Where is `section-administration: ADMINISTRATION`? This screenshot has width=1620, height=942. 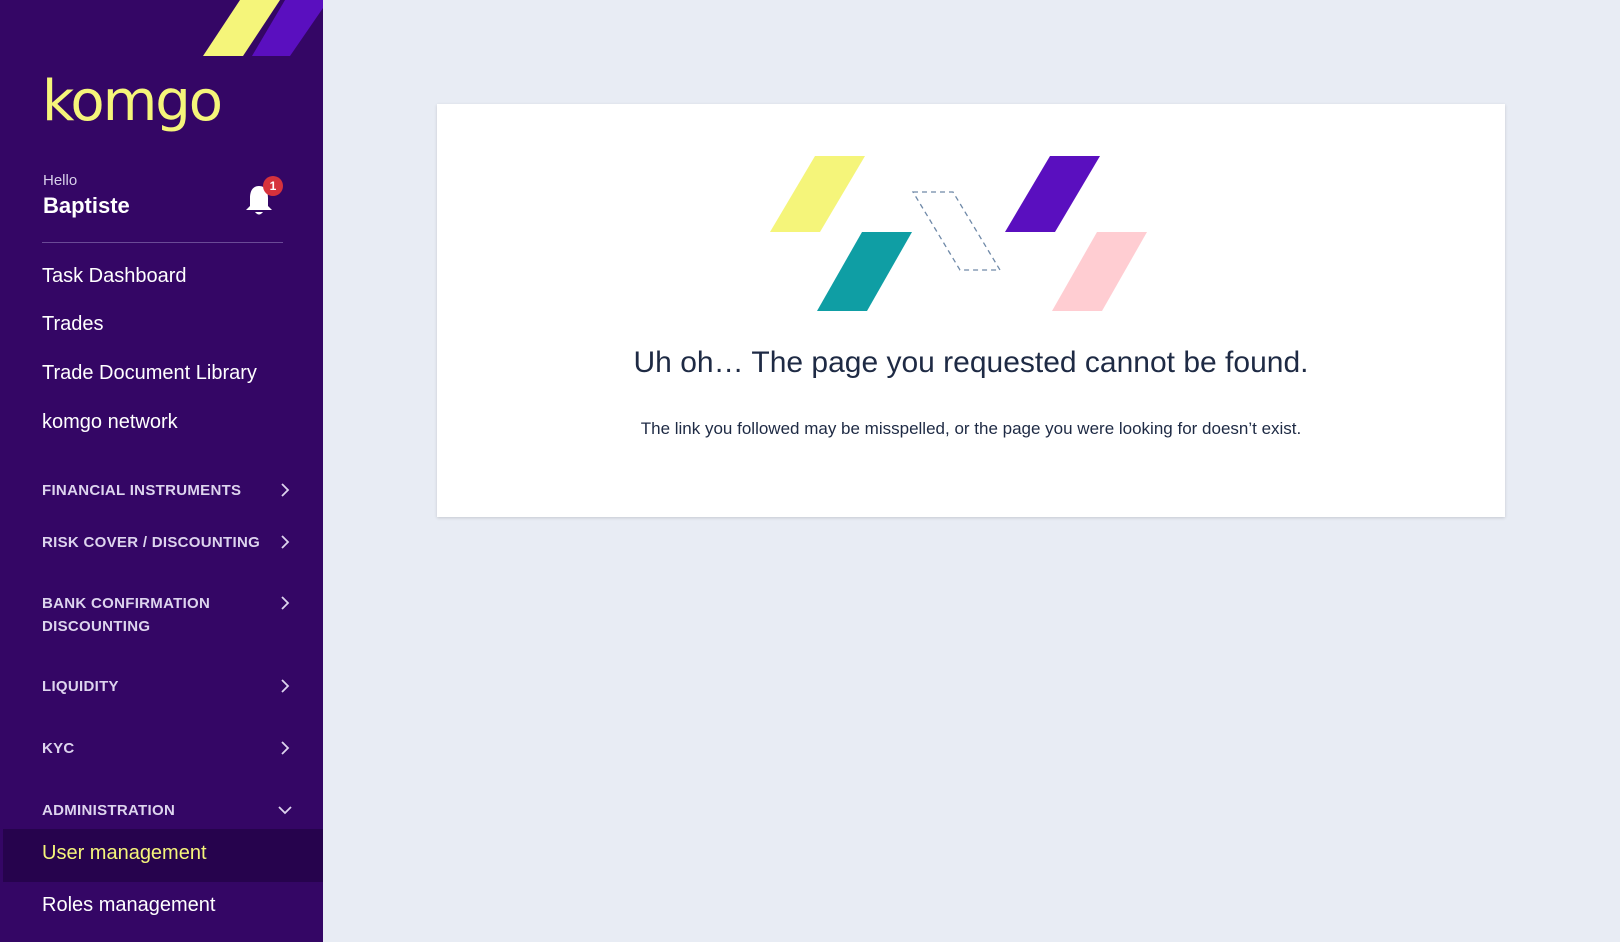
section-administration: ADMINISTRATION is located at coordinates (167, 810).